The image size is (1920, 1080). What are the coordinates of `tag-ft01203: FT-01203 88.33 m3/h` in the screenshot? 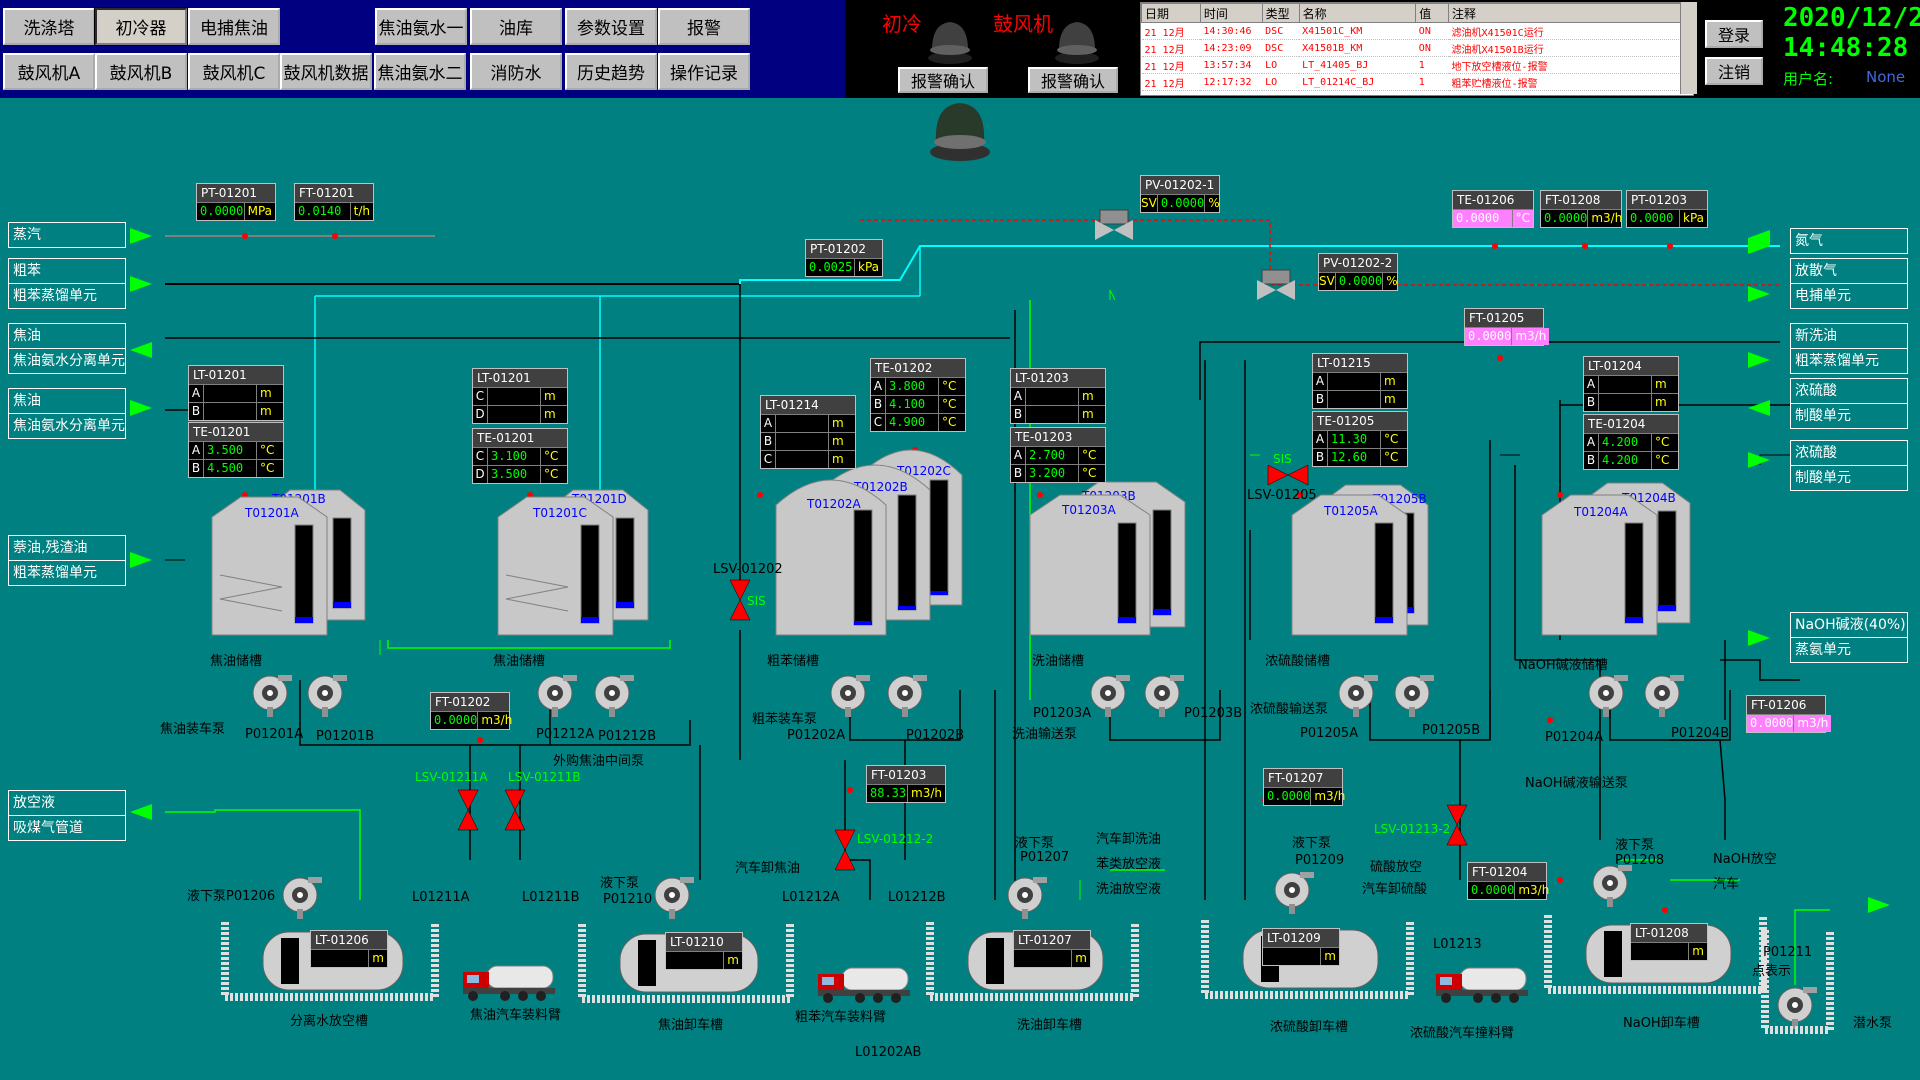 It's located at (906, 784).